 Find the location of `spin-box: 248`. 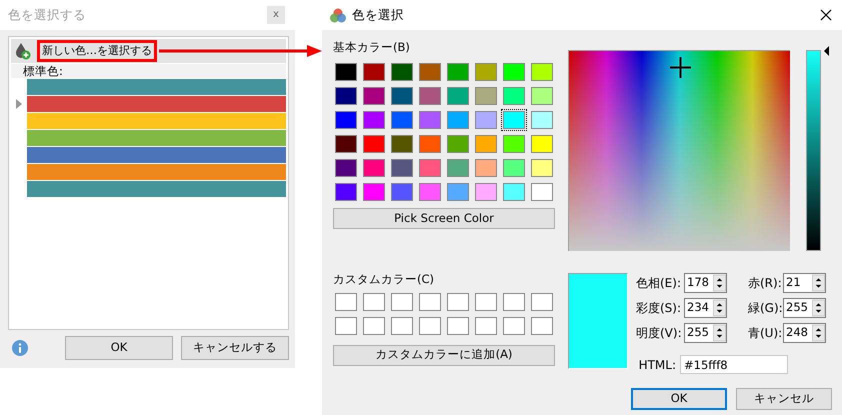

spin-box: 248 is located at coordinates (804, 333).